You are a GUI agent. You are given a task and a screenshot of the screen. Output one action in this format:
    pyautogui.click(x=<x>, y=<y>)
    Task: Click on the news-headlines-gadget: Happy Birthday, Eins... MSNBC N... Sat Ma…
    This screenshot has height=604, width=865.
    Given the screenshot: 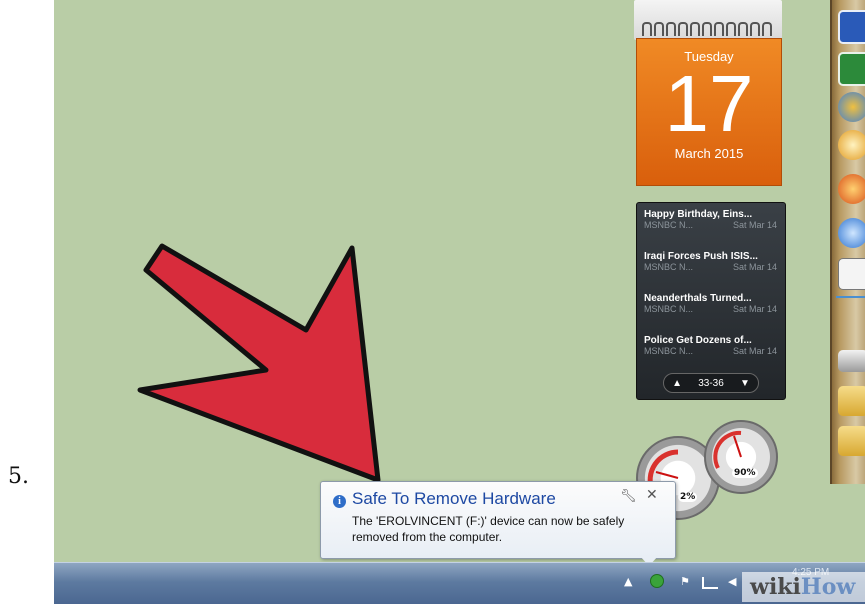 What is the action you would take?
    pyautogui.click(x=711, y=301)
    